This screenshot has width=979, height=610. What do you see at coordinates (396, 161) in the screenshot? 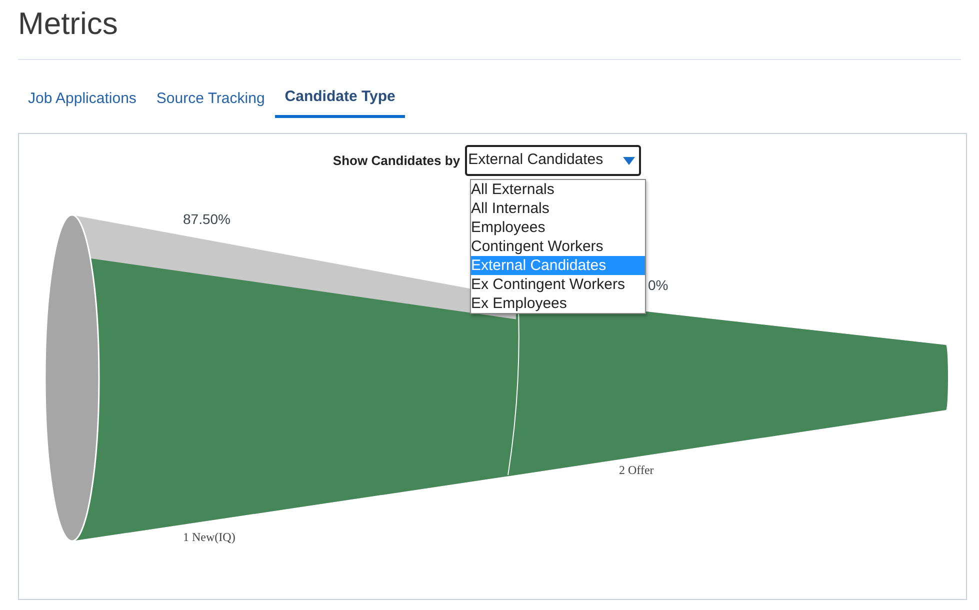
I see `filter-label: Show Candidates by` at bounding box center [396, 161].